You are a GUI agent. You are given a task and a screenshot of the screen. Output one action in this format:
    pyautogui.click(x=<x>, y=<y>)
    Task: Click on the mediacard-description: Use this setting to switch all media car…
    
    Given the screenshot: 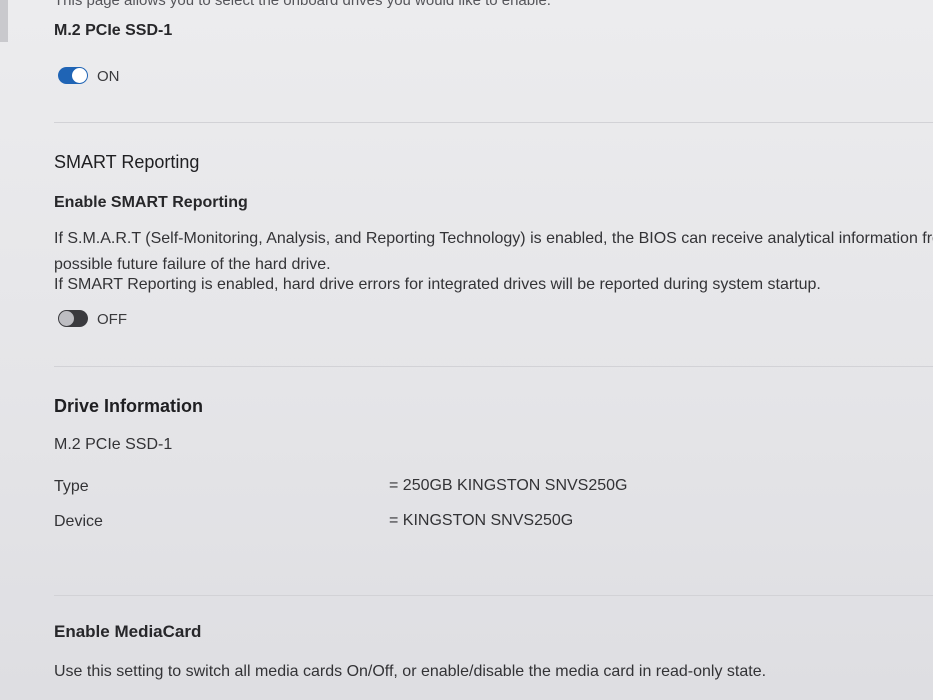 What is the action you would take?
    pyautogui.click(x=410, y=671)
    